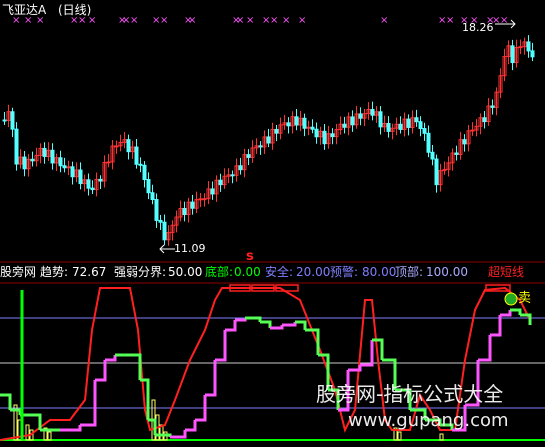  Describe the element at coordinates (250, 256) in the screenshot. I see `s-marker: s` at that location.